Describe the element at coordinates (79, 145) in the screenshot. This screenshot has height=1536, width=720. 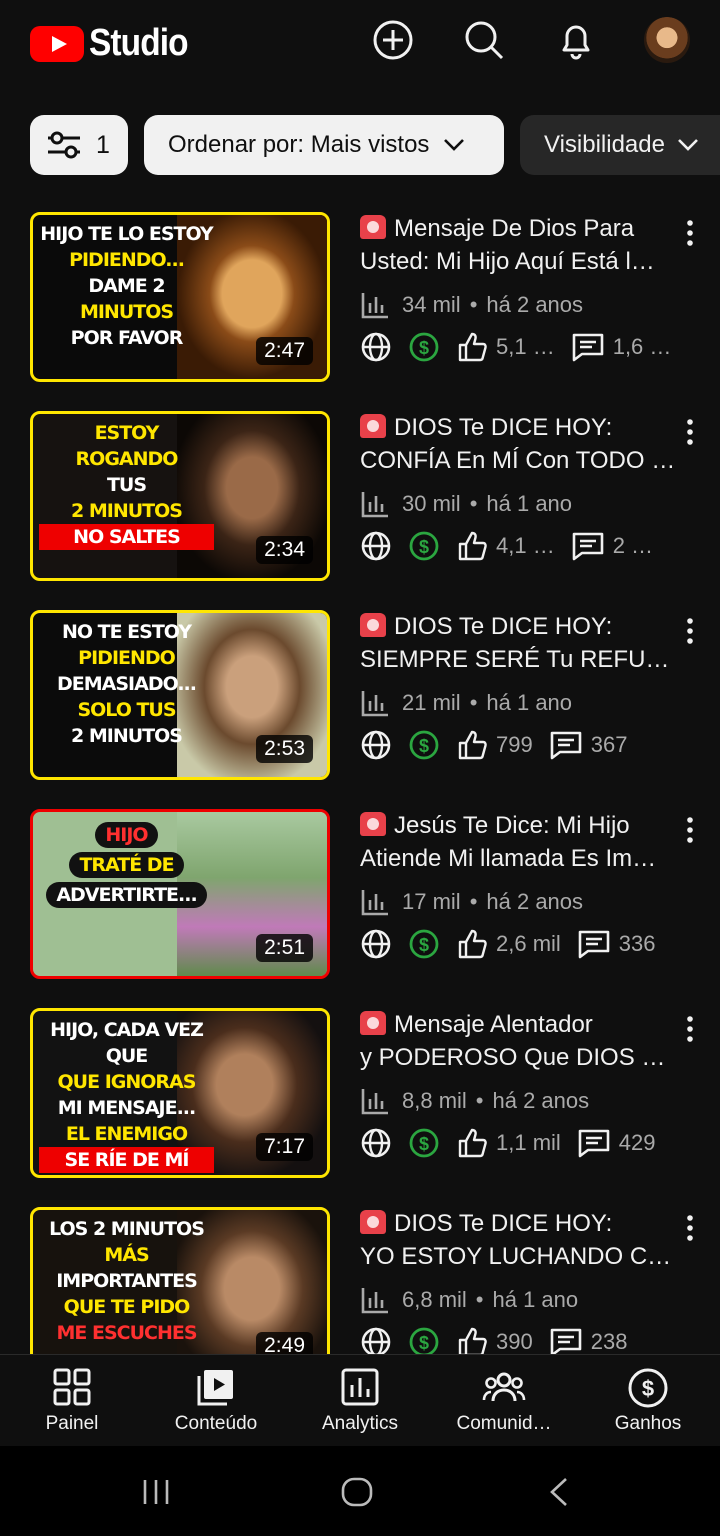
I see `filter-button: 1` at that location.